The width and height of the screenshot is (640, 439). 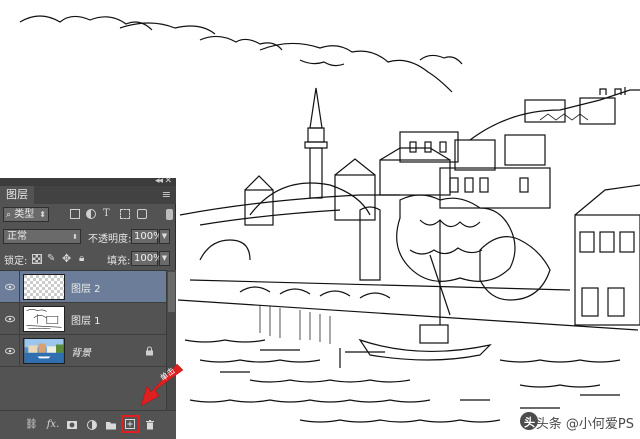 I want to click on adjustment-layer-icon, so click(x=92, y=425).